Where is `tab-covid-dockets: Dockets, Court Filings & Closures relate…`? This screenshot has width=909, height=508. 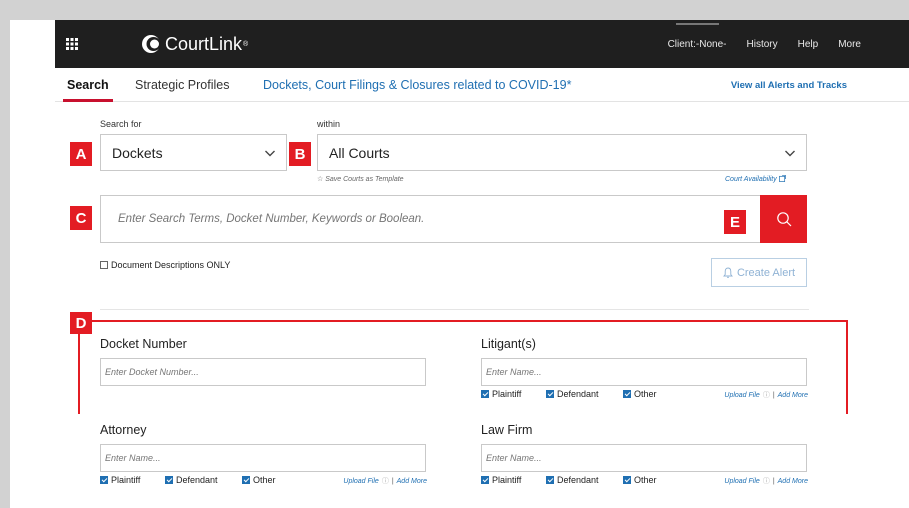 tab-covid-dockets: Dockets, Court Filings & Closures relate… is located at coordinates (417, 85).